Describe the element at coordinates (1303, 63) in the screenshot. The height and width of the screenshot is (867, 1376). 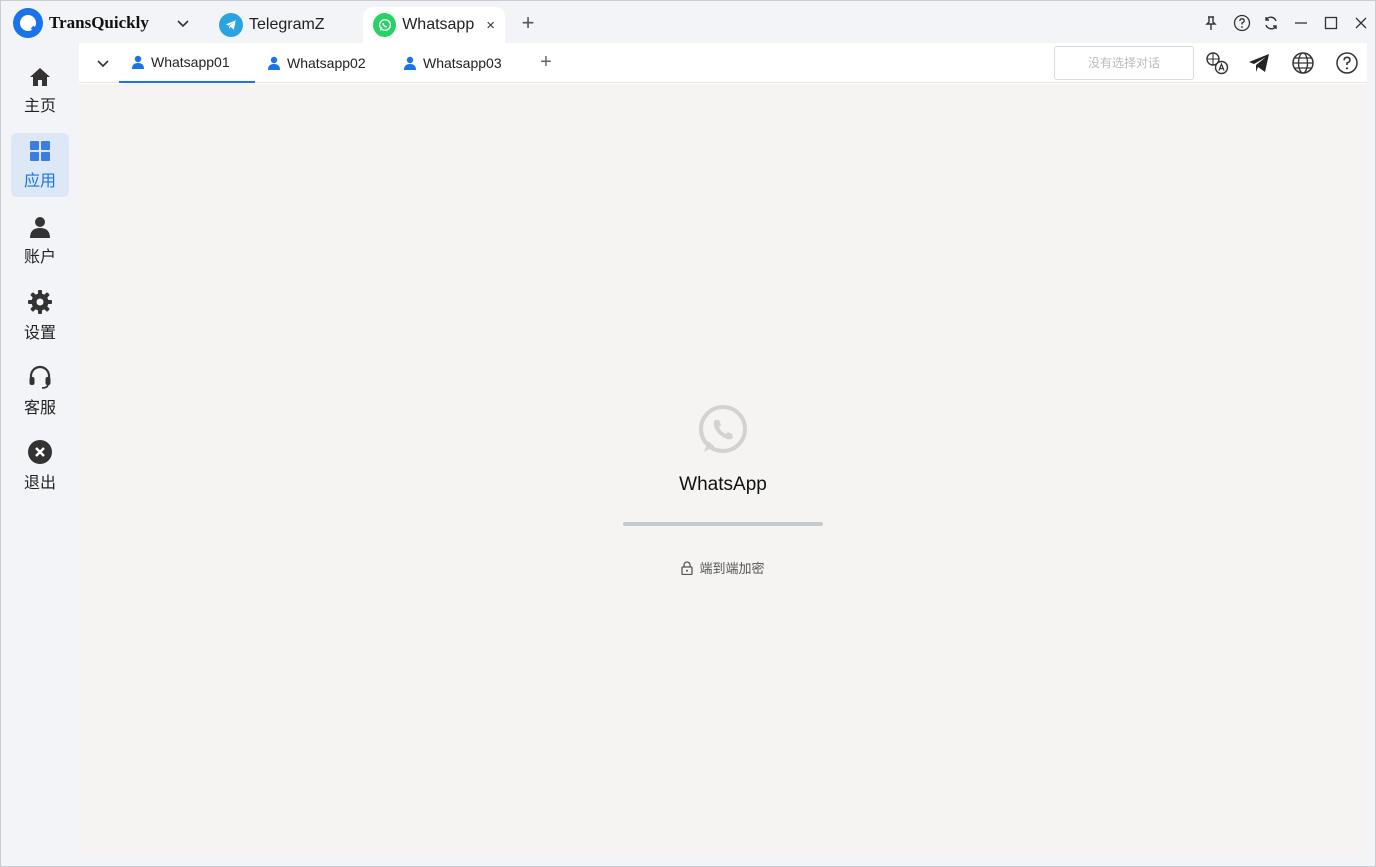
I see `globe-icon` at that location.